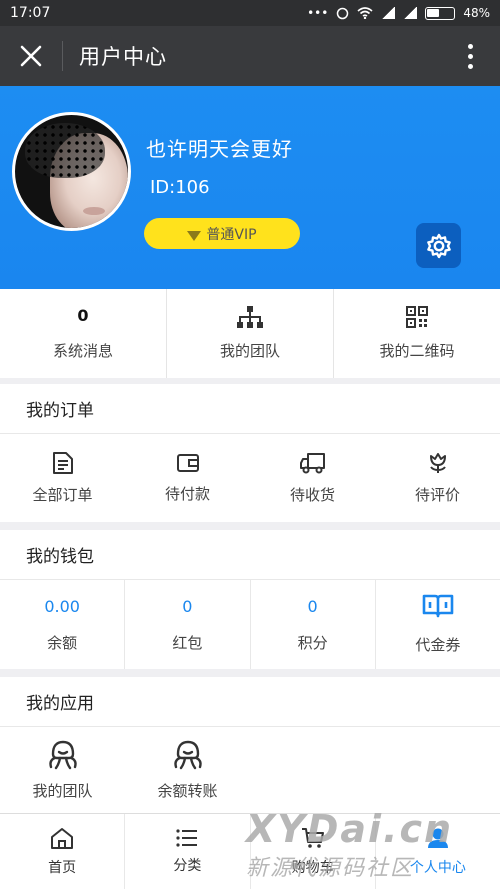 Image resolution: width=500 pixels, height=889 pixels. I want to click on bottom-tab-bar: 首页 分类 购物车 个人中心, so click(250, 851).